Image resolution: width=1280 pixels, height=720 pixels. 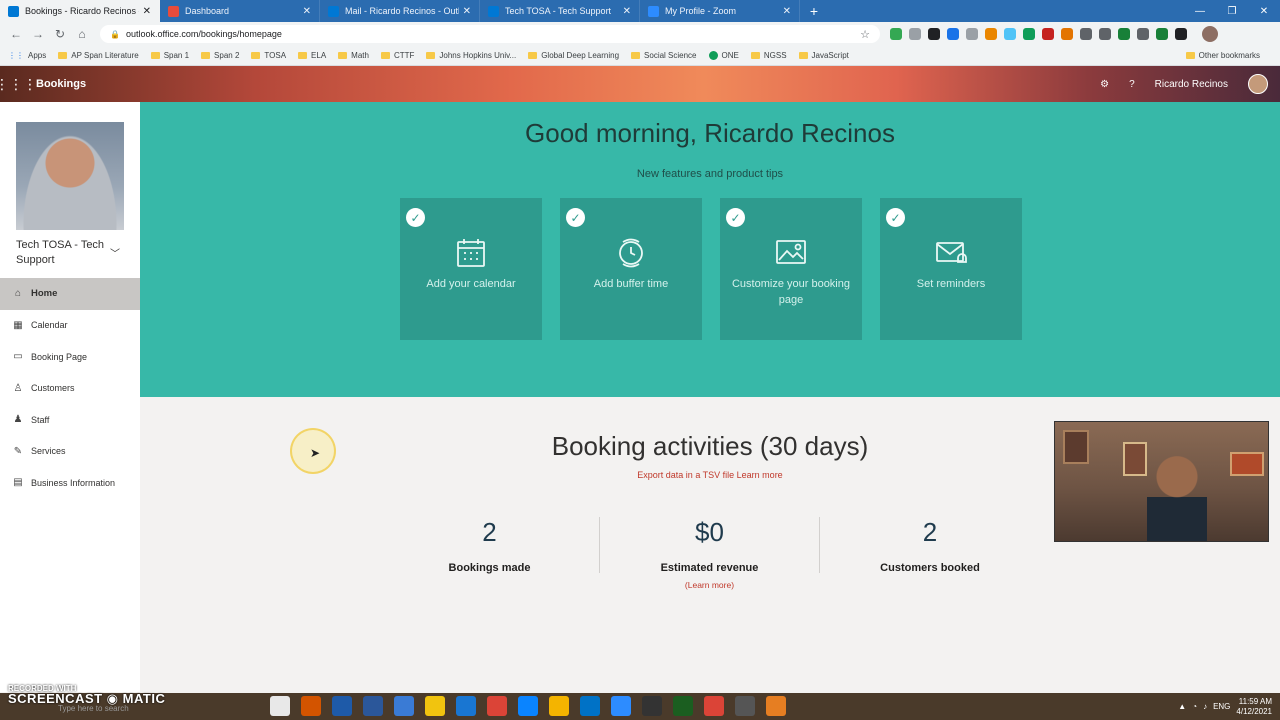 I want to click on sidebar-item-booking-page: ▭ Booking Page, so click(x=70, y=357).